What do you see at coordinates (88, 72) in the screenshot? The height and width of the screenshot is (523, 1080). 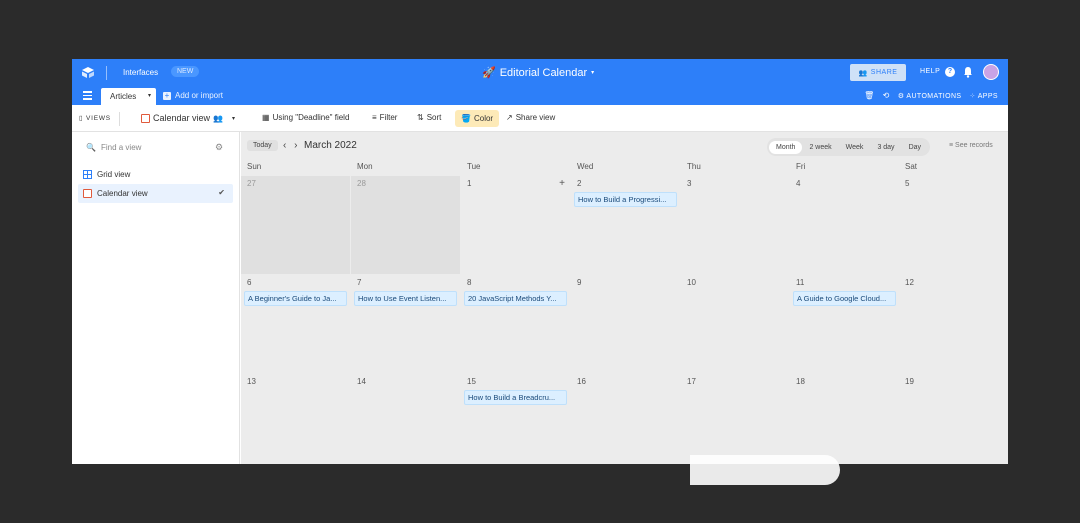 I see `airtable-logo-icon` at bounding box center [88, 72].